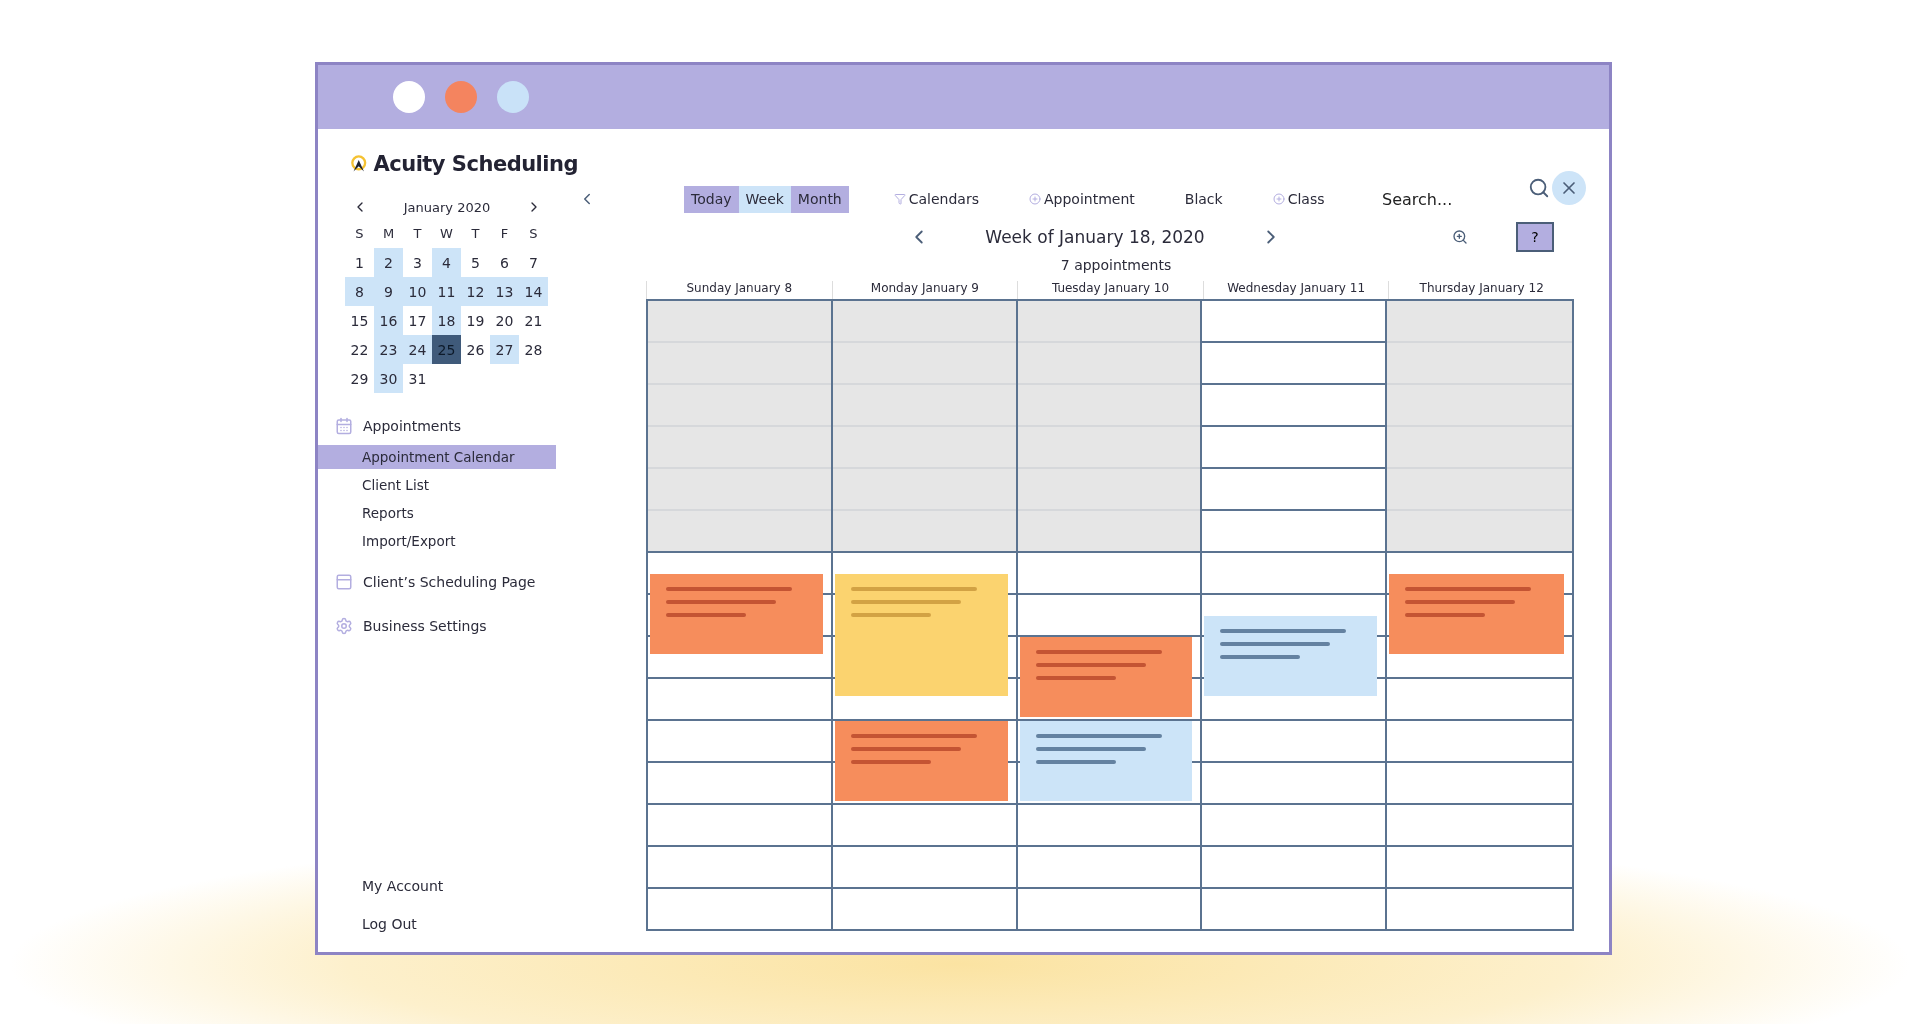  What do you see at coordinates (417, 378) in the screenshot?
I see `calendar-day: 31` at bounding box center [417, 378].